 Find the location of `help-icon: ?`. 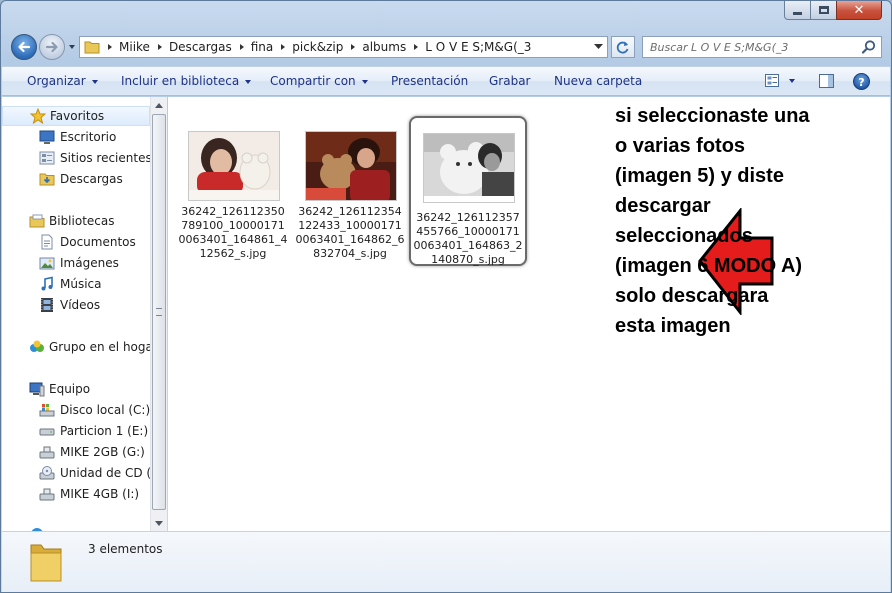

help-icon: ? is located at coordinates (861, 82).